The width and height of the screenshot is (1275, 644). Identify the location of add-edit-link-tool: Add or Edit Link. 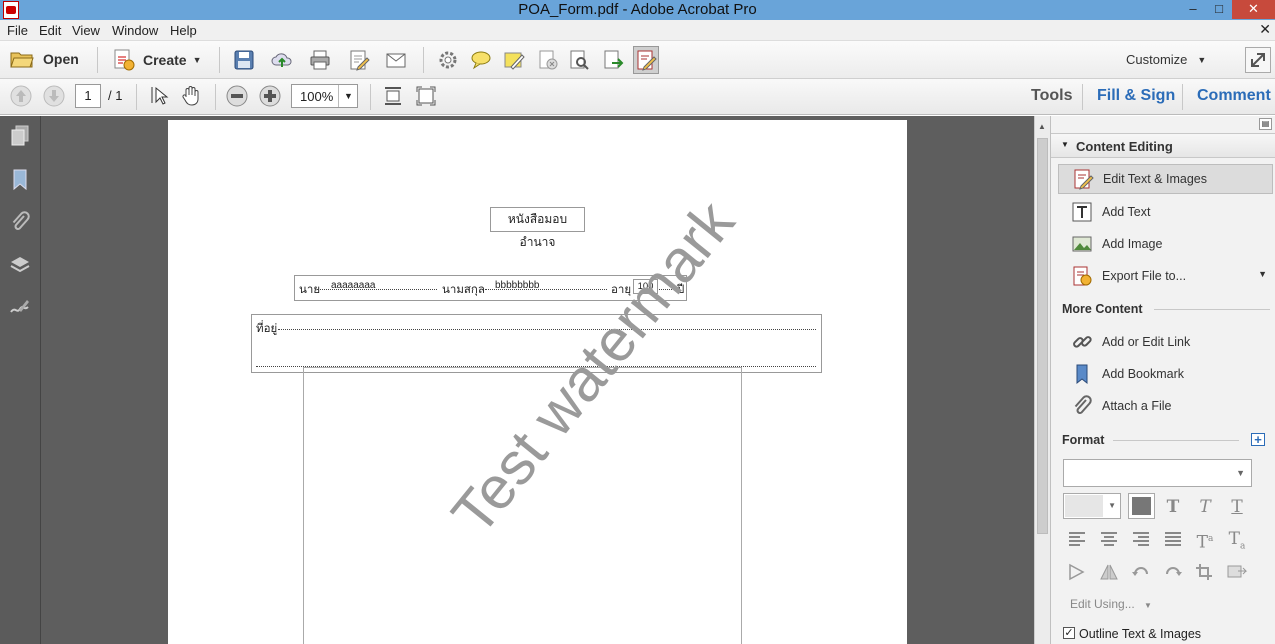
(1165, 342).